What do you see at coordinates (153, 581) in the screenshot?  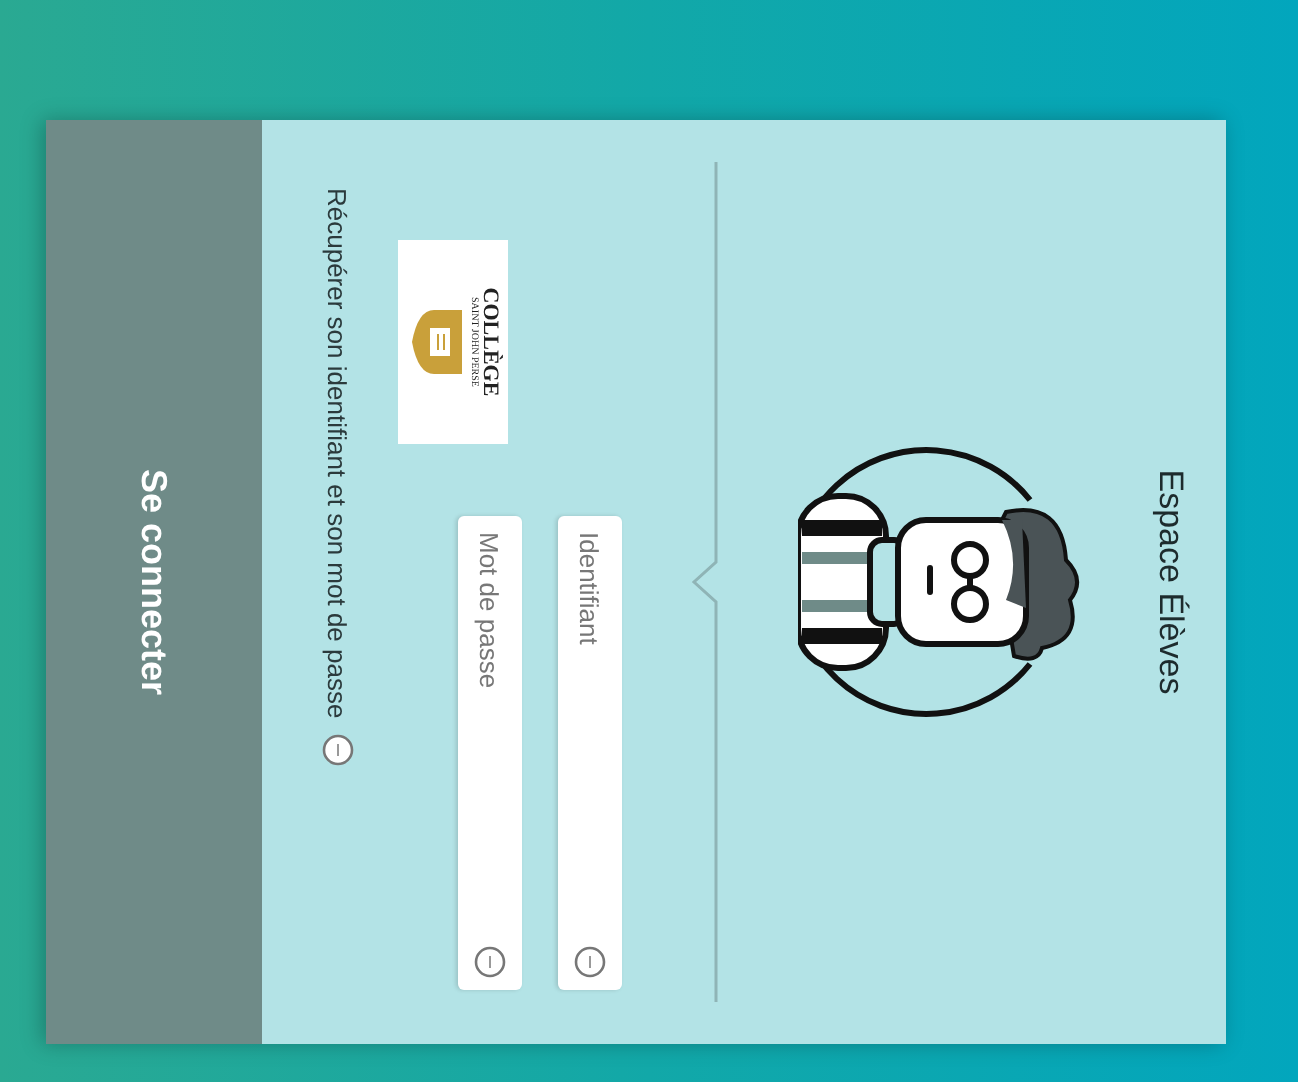 I see `login-button: Se connecter` at bounding box center [153, 581].